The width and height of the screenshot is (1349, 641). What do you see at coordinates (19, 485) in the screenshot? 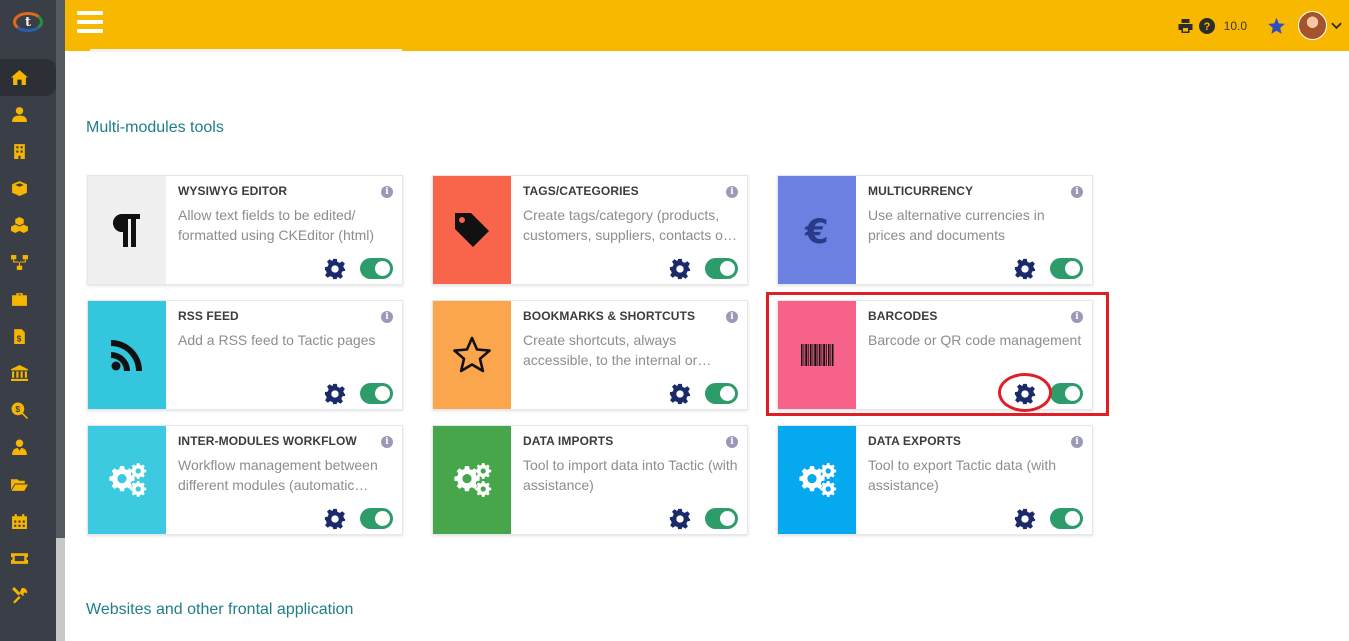
I see `folder-open-icon` at bounding box center [19, 485].